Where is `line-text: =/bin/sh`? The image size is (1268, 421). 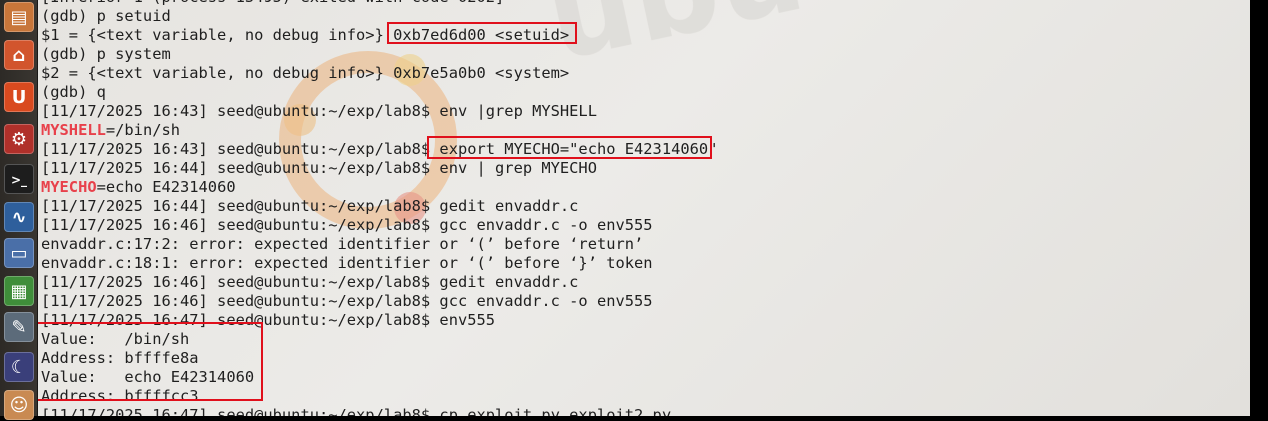 line-text: =/bin/sh is located at coordinates (143, 130).